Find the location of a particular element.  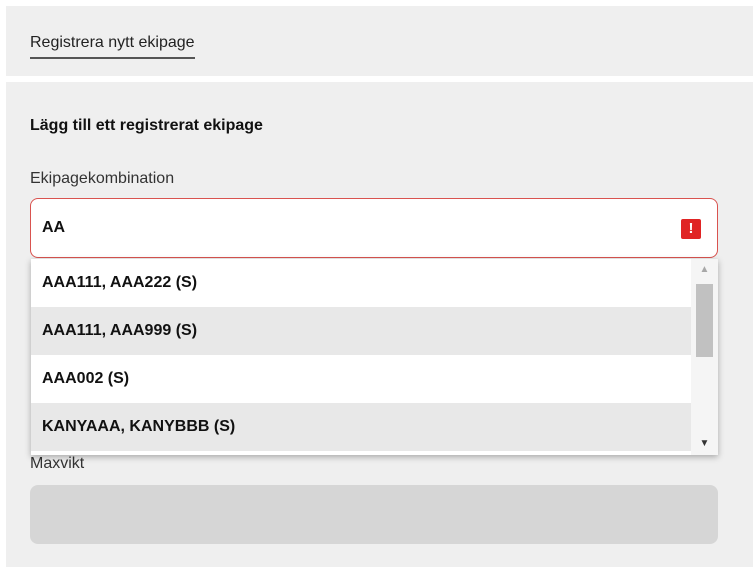

combination-input is located at coordinates (374, 228).